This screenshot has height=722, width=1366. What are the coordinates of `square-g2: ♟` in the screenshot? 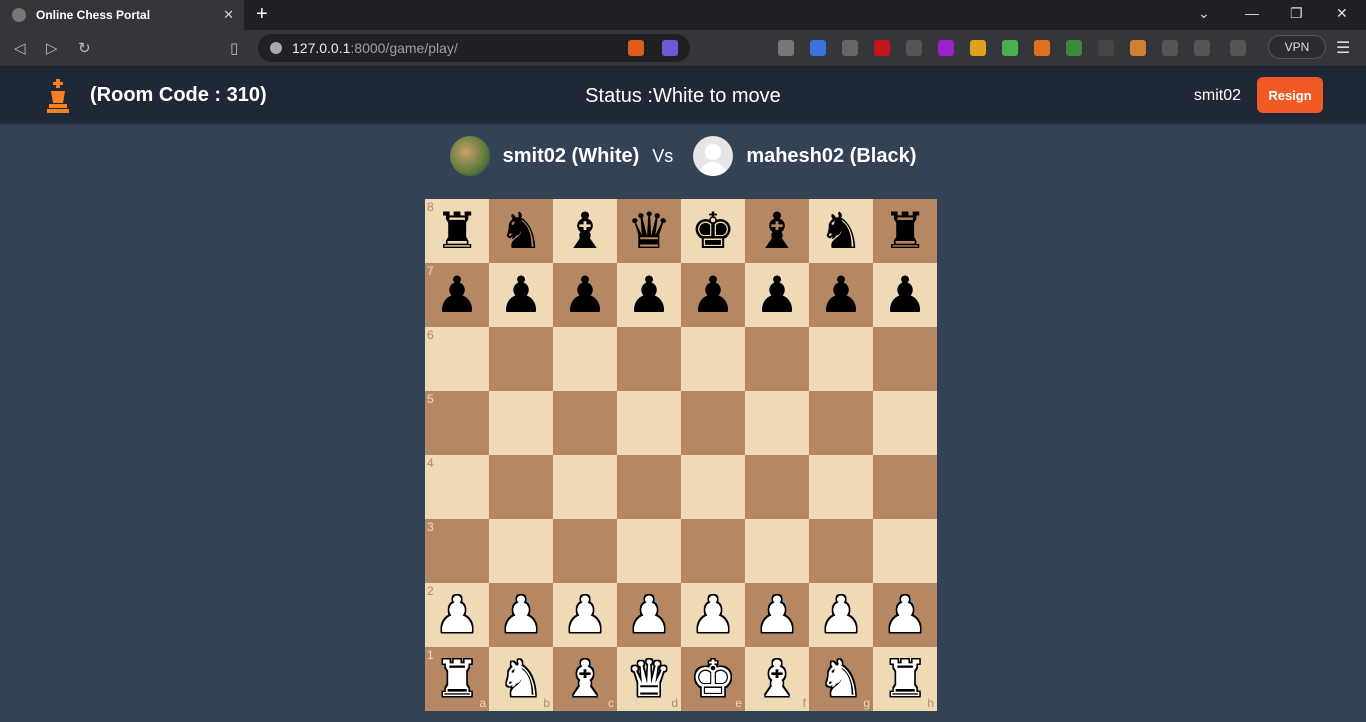 It's located at (841, 615).